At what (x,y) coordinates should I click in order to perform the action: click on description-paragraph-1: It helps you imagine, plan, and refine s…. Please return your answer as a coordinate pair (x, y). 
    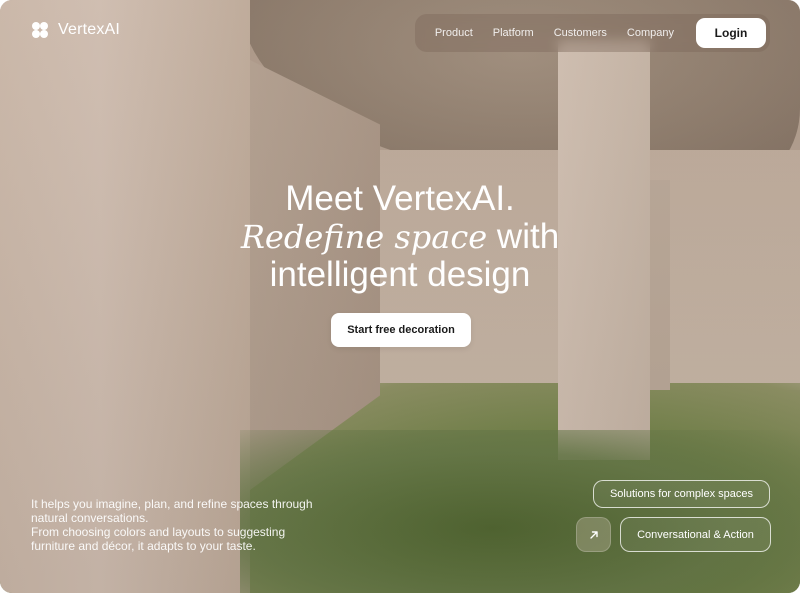
    Looking at the image, I should click on (172, 511).